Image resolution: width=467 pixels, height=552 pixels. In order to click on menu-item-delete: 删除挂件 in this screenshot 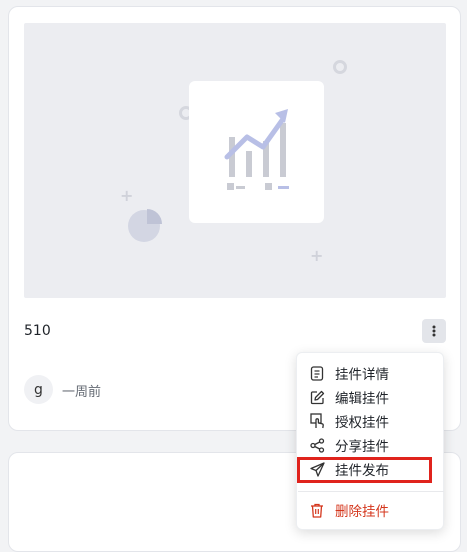, I will do `click(370, 510)`.